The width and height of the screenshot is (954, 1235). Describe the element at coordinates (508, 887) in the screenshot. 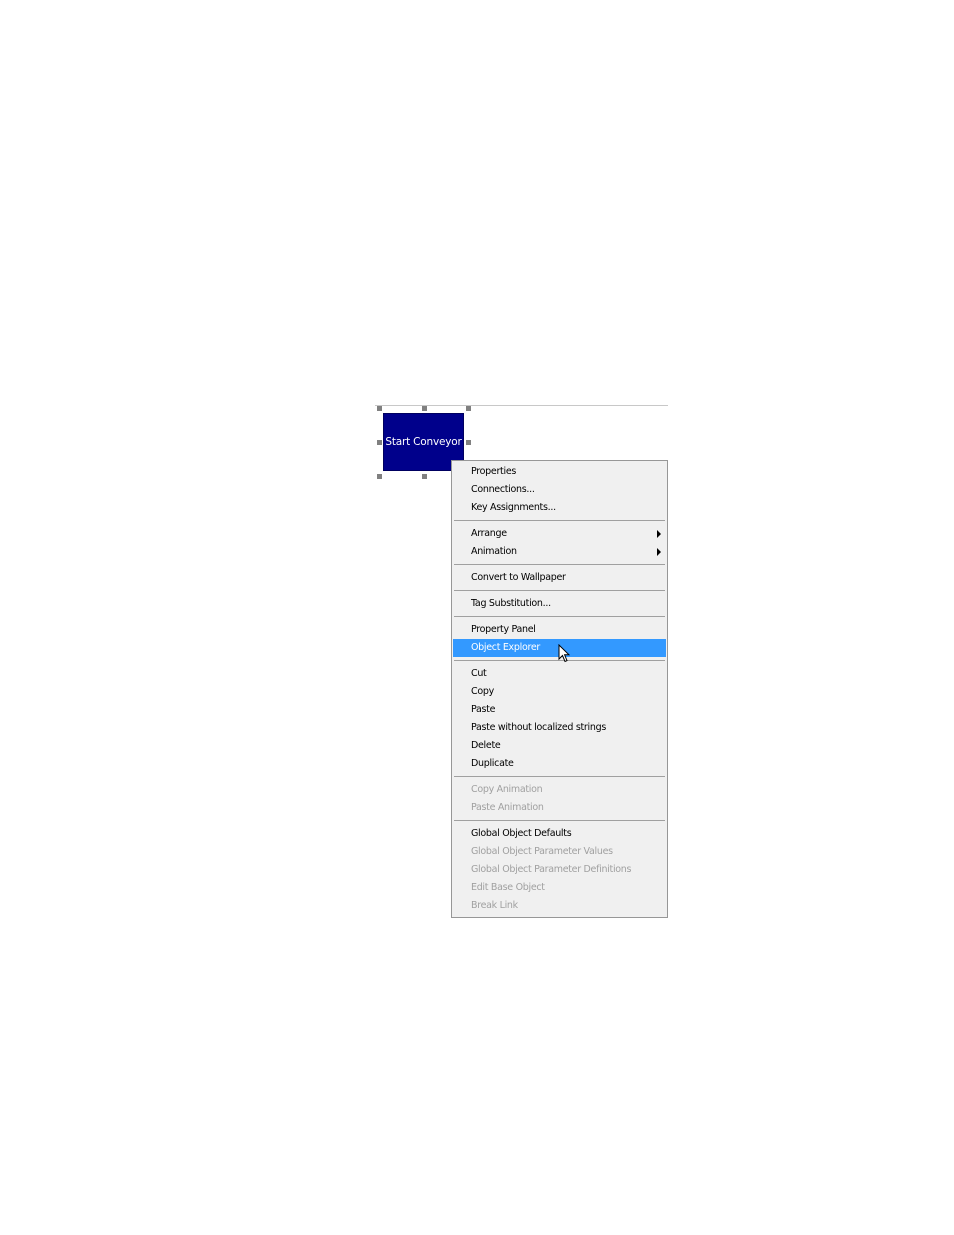

I see `menu-item-edit-base-object: Edit Base Object` at that location.